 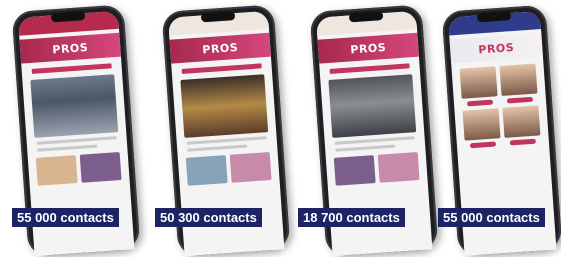 I want to click on profile-grid, so click(x=500, y=106).